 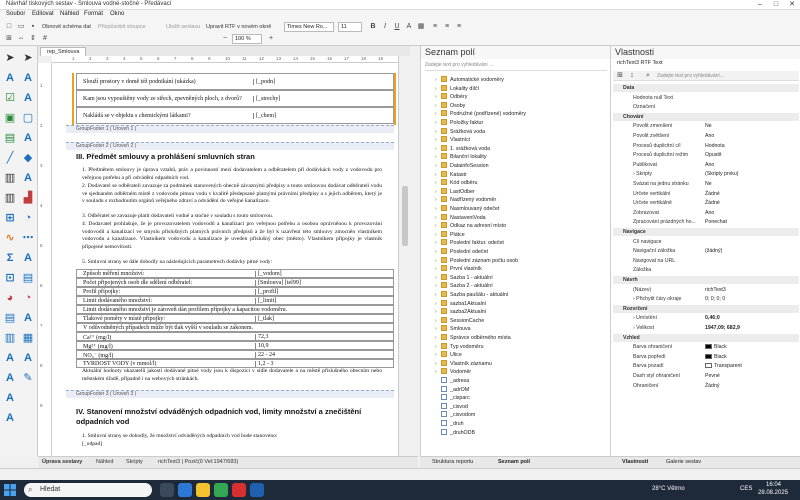 What do you see at coordinates (706, 155) in the screenshot?
I see `property-row: Procesů duplicitní režim Opustit` at bounding box center [706, 155].